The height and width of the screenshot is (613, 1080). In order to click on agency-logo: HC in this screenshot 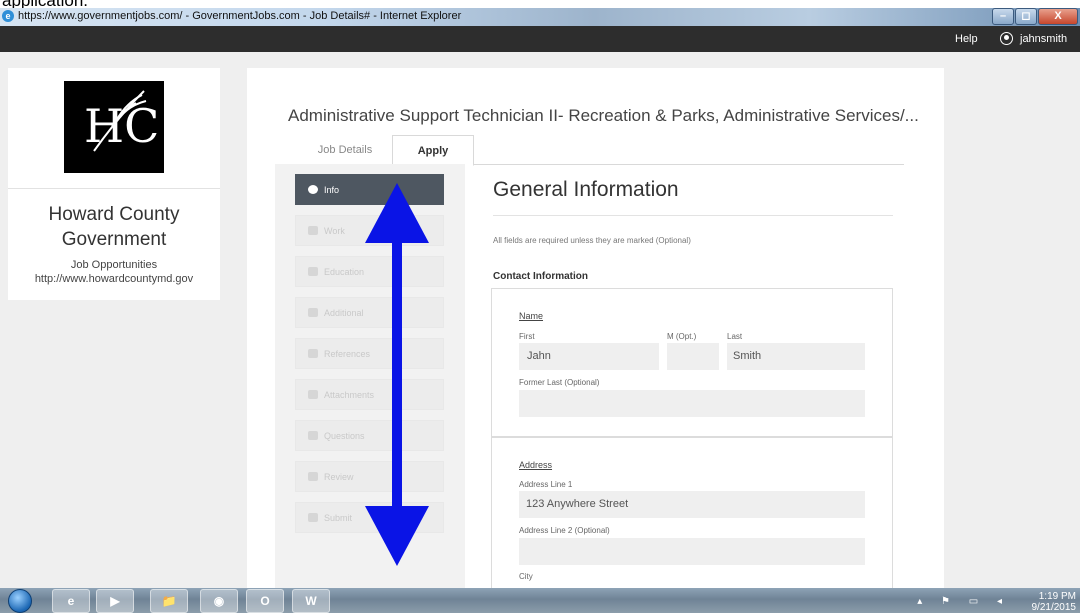, I will do `click(114, 127)`.